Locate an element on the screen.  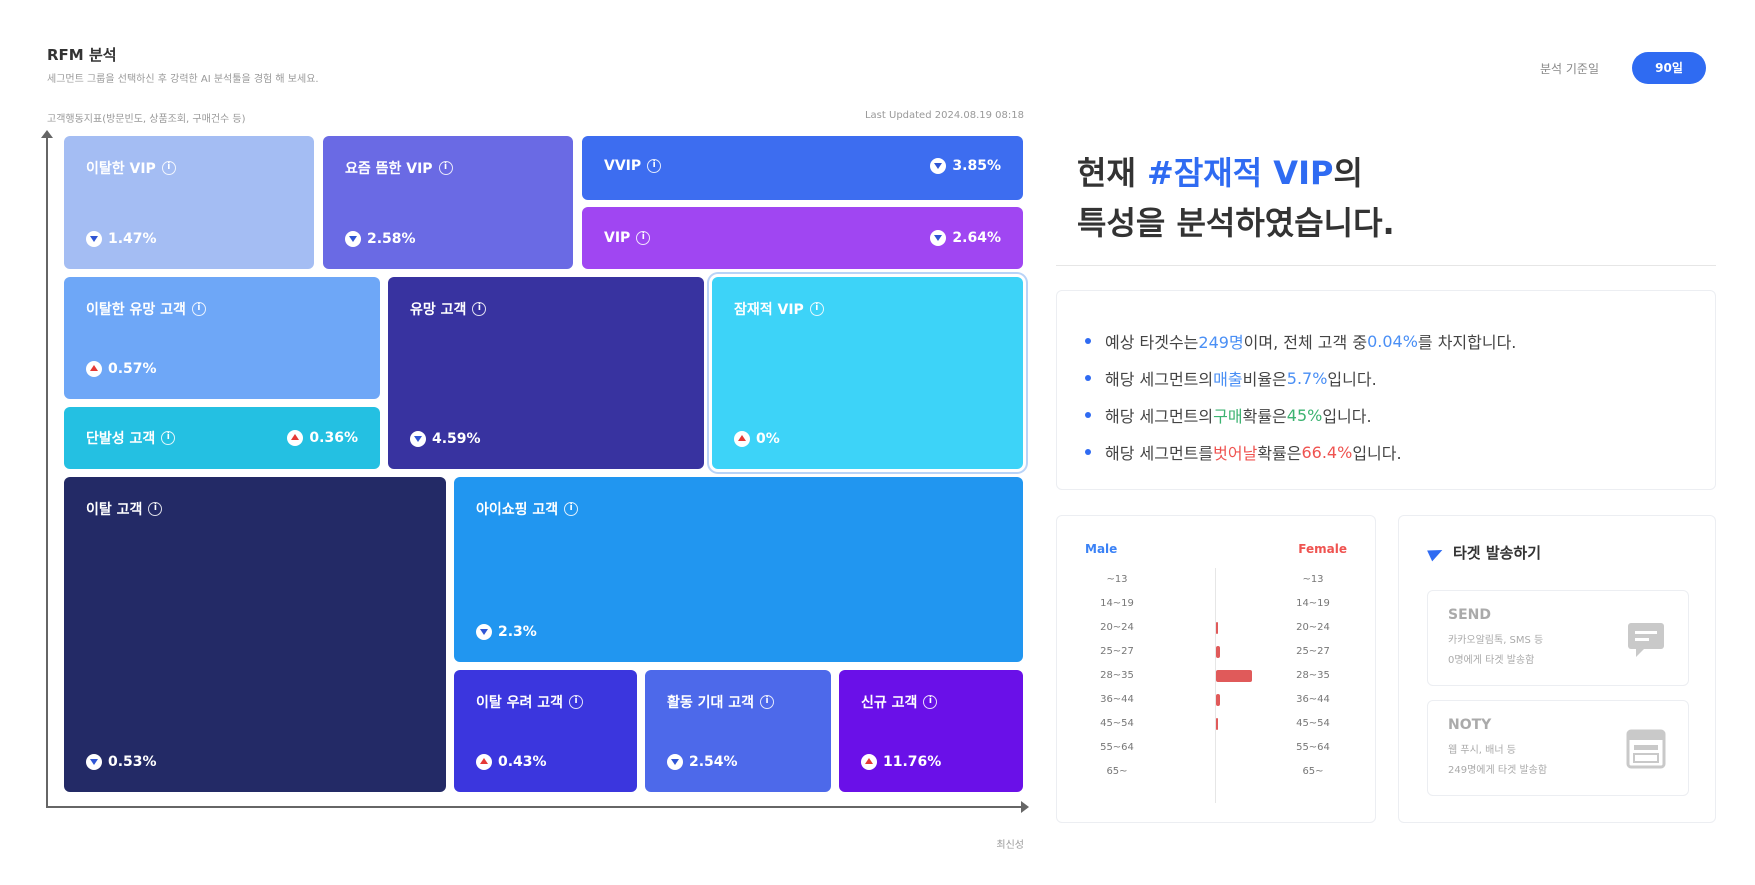
send-option-noty: NOTY 웹 푸시, 배너 등 249명에게 타겟 발송함 is located at coordinates (1558, 748).